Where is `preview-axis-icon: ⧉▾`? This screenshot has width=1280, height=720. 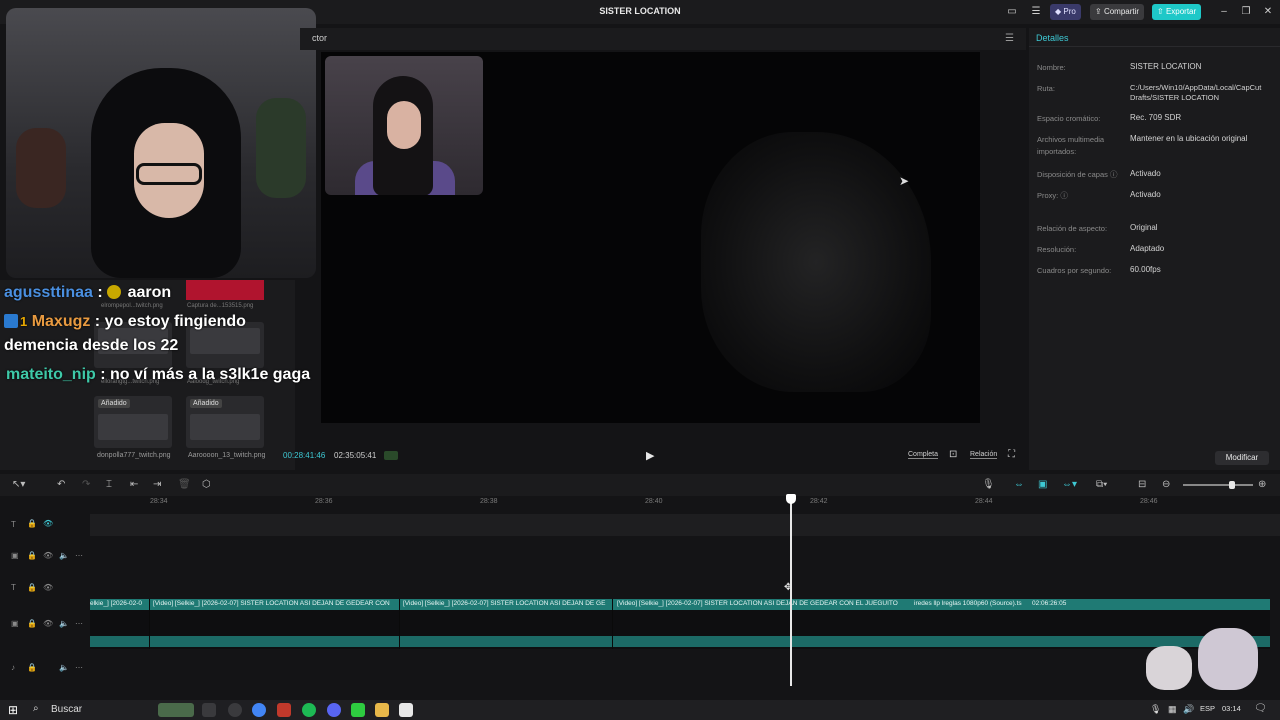
preview-axis-icon: ⧉▾ is located at coordinates (1101, 485).